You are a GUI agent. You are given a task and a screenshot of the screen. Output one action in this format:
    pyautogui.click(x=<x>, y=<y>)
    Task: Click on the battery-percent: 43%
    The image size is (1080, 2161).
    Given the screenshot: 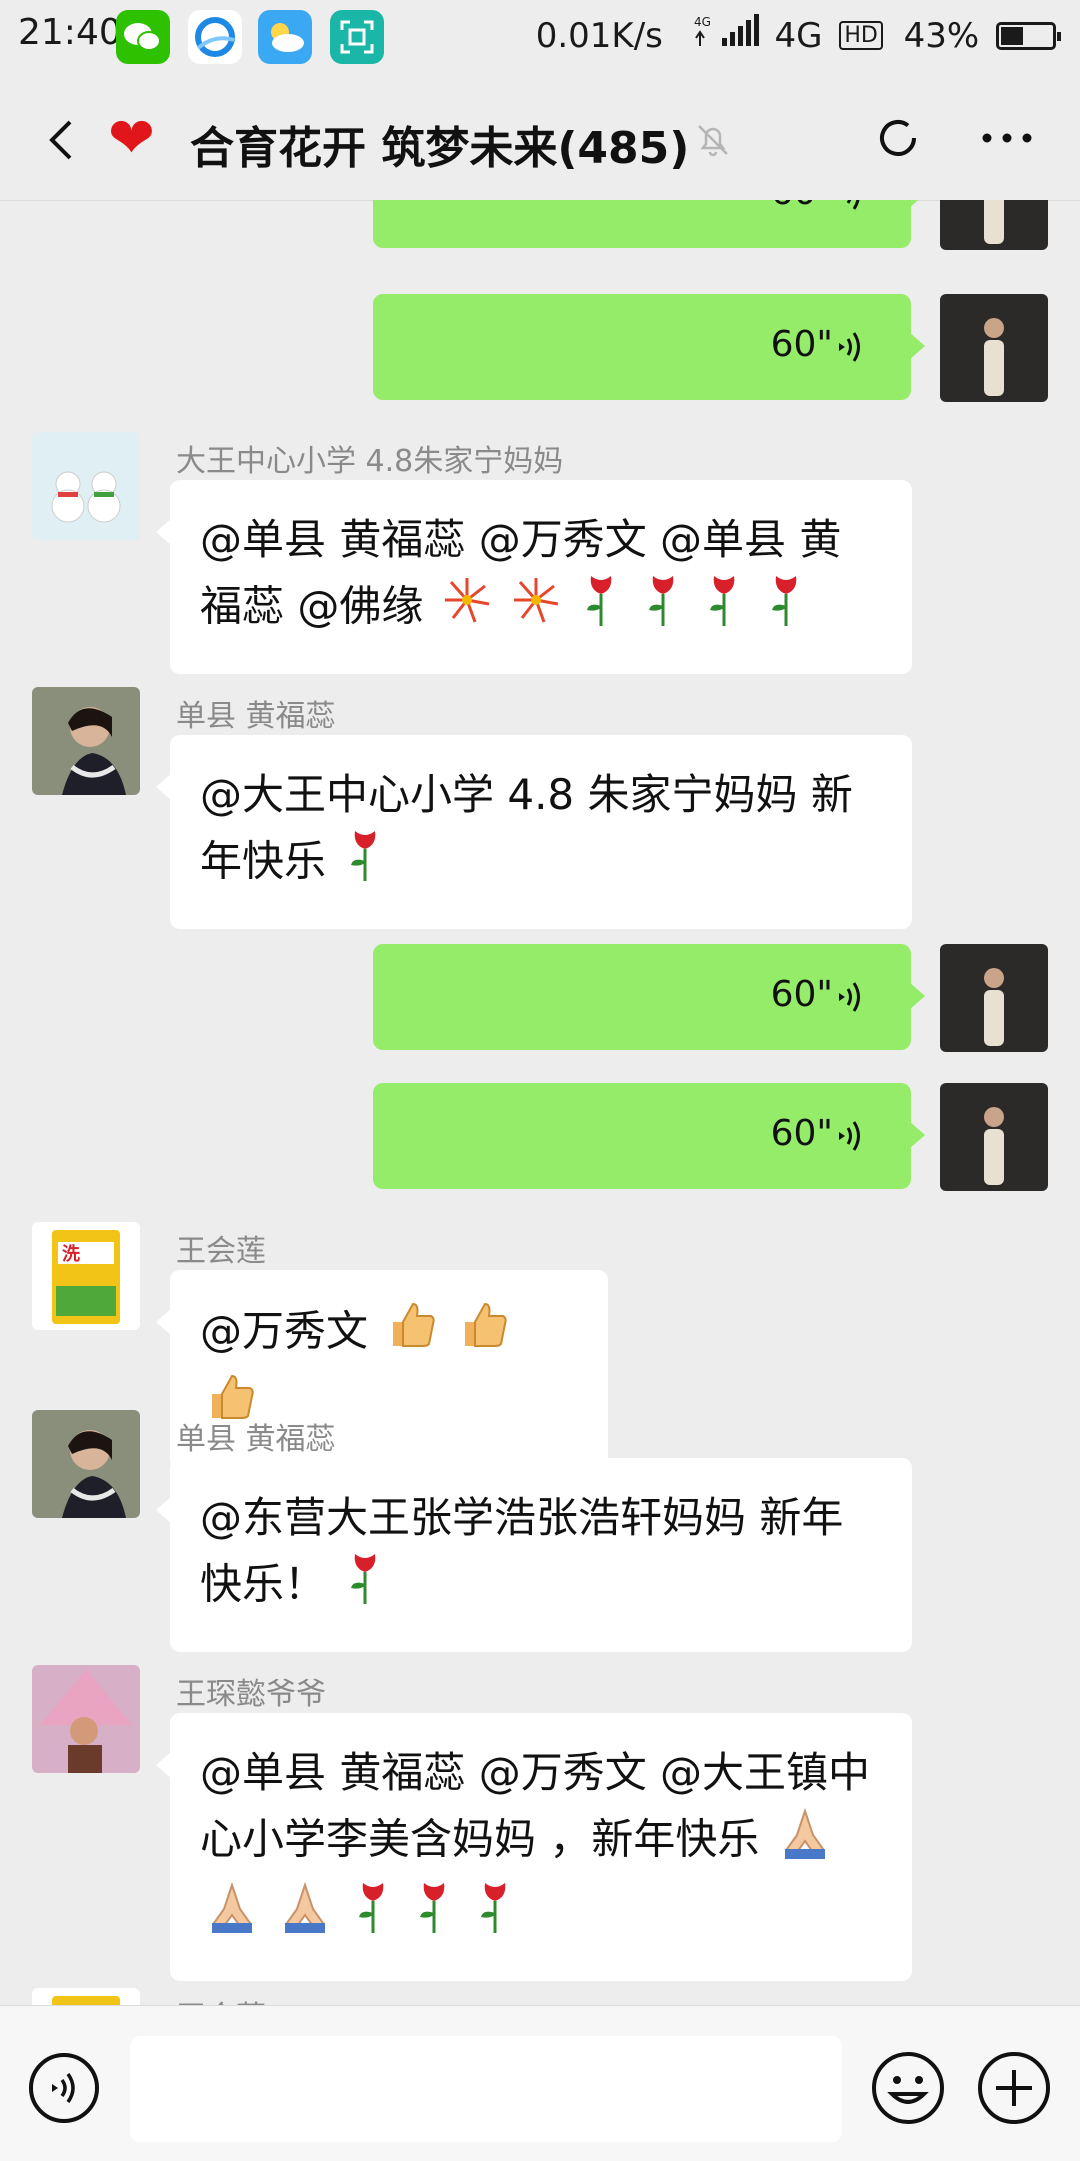 What is the action you would take?
    pyautogui.click(x=941, y=35)
    